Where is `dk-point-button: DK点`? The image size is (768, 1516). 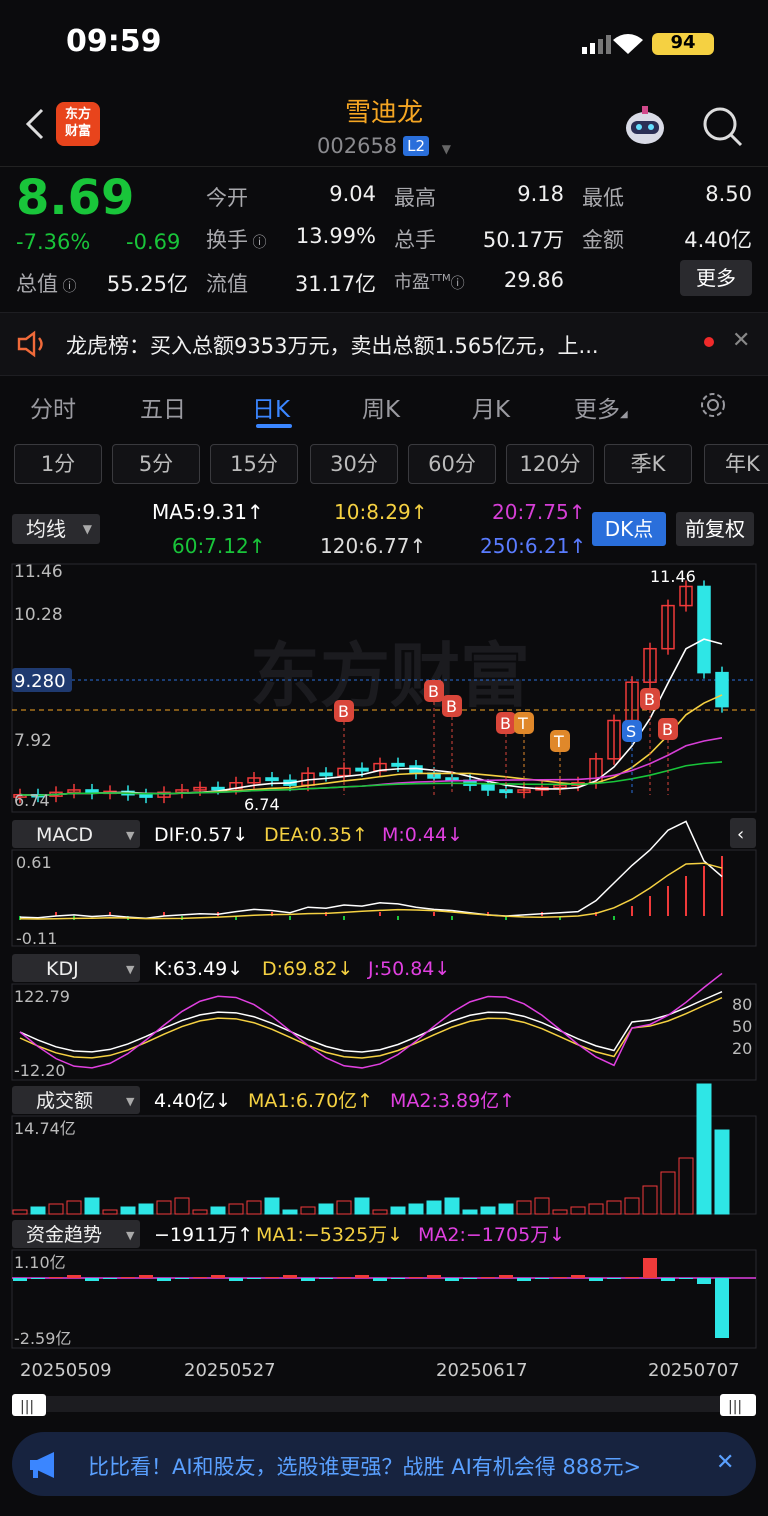
dk-point-button: DK点 is located at coordinates (629, 529).